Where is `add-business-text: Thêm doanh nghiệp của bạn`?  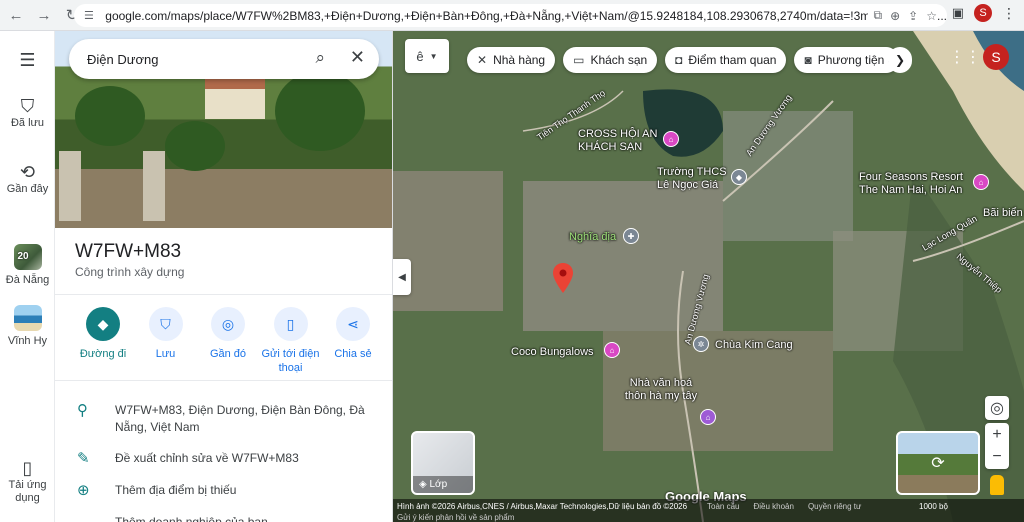 add-business-text: Thêm doanh nghiệp của bạn is located at coordinates (191, 518).